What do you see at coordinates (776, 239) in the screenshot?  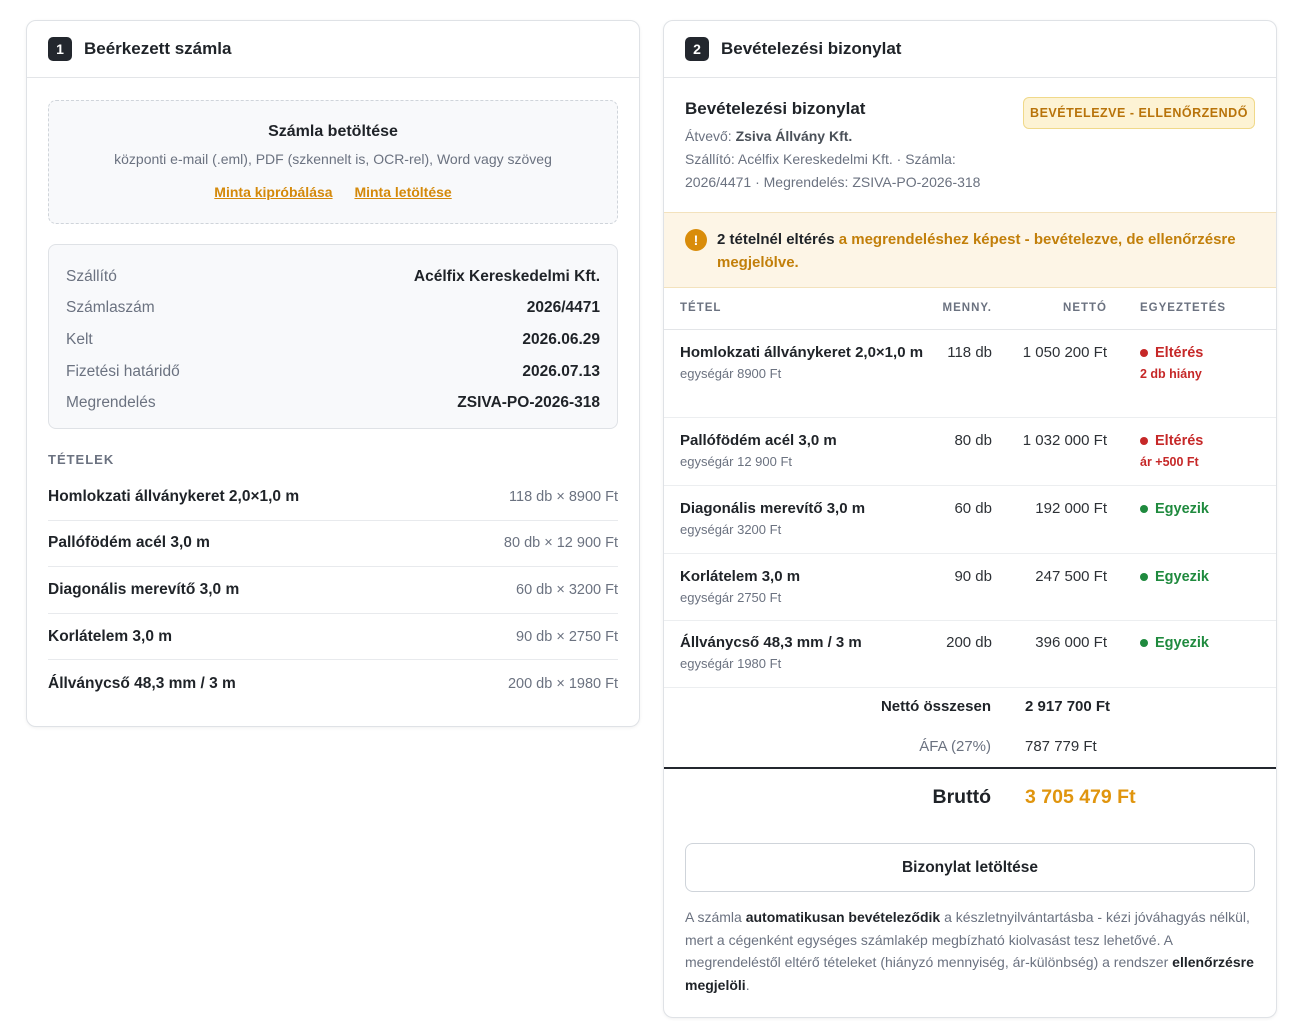 I see `alert-strong-text: 2 tételnél eltérés` at bounding box center [776, 239].